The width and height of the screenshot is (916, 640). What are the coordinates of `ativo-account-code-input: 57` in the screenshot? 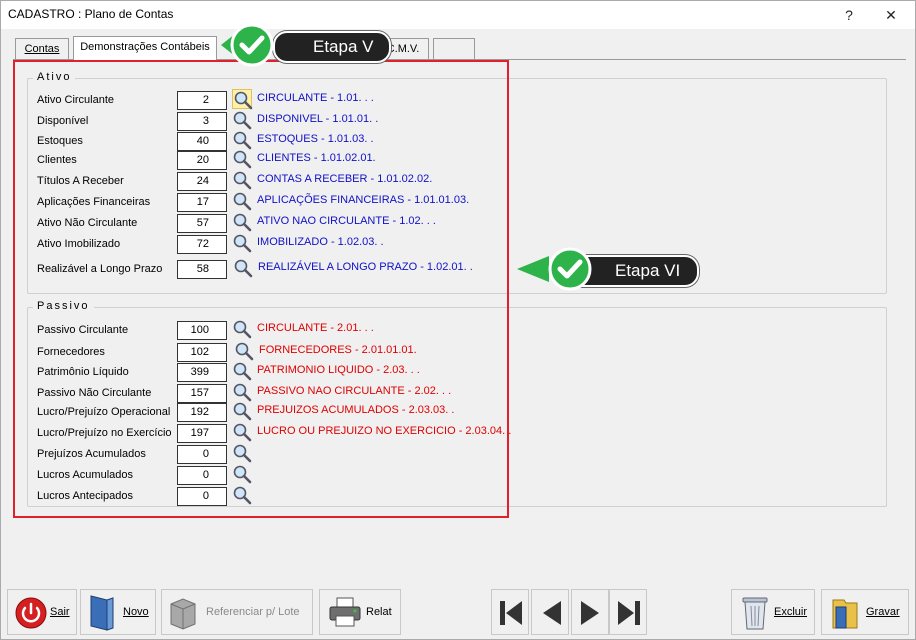 It's located at (202, 223).